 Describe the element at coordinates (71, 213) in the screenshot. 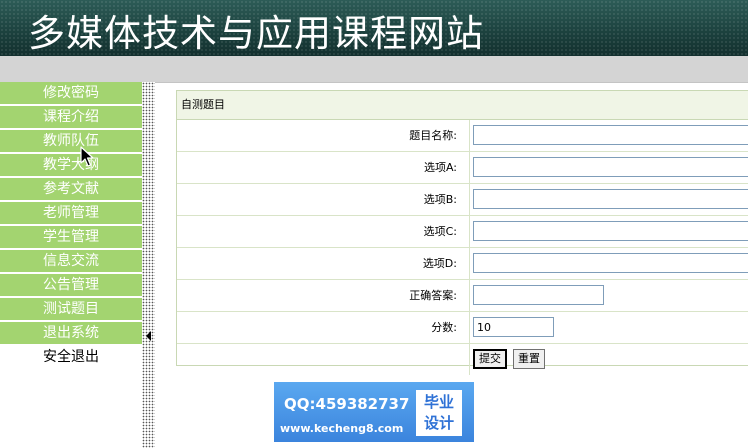

I see `sidebar-item-teacher-management: 老师管理` at that location.